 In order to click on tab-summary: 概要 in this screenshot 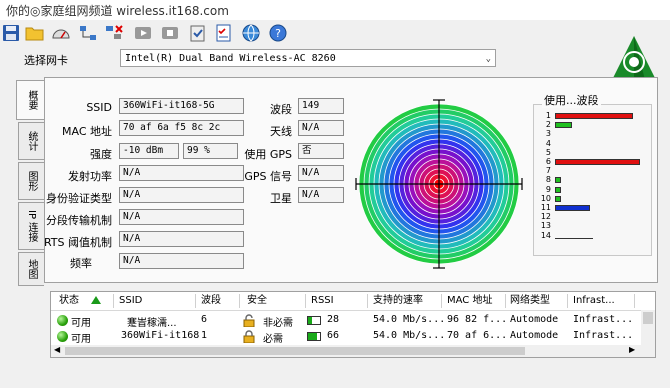, I will do `click(31, 100)`.